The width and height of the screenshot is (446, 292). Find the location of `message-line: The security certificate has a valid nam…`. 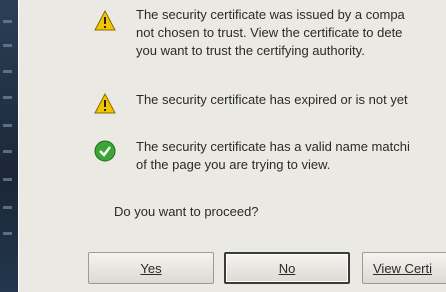

message-line: The security certificate has a valid nam… is located at coordinates (273, 146).